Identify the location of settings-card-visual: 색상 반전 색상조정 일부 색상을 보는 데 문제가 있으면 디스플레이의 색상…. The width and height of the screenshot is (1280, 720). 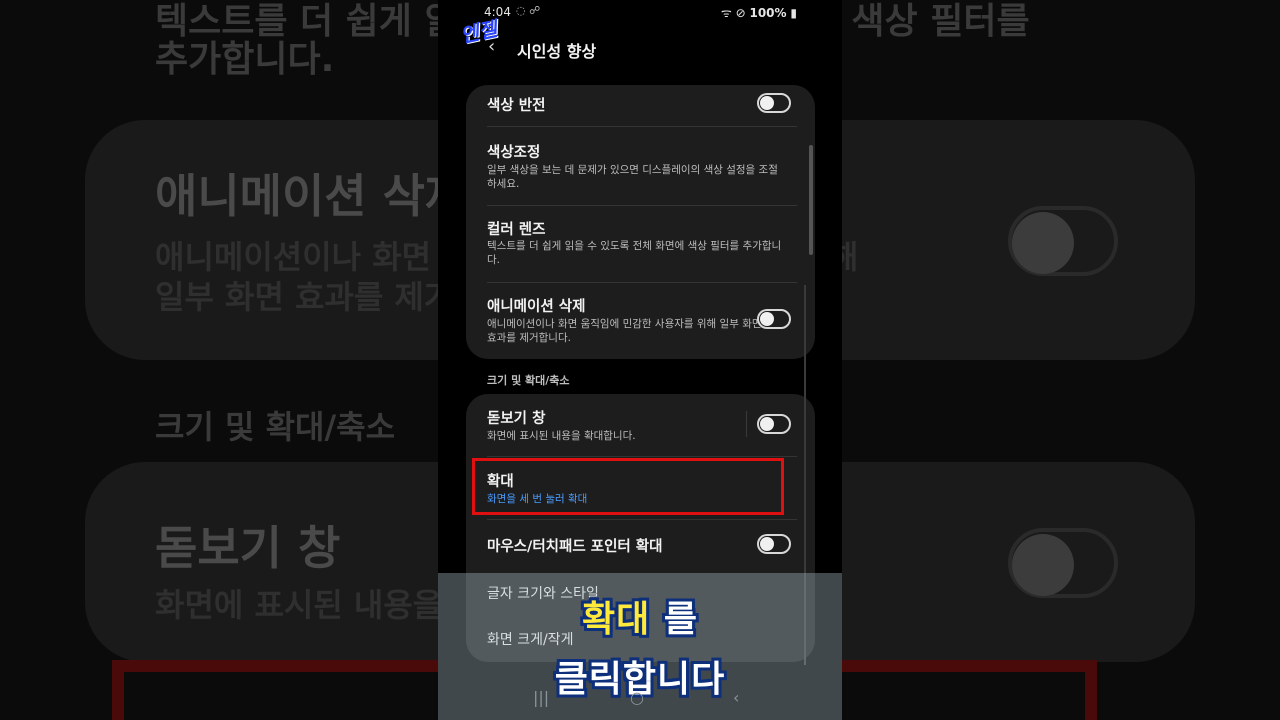
(640, 222).